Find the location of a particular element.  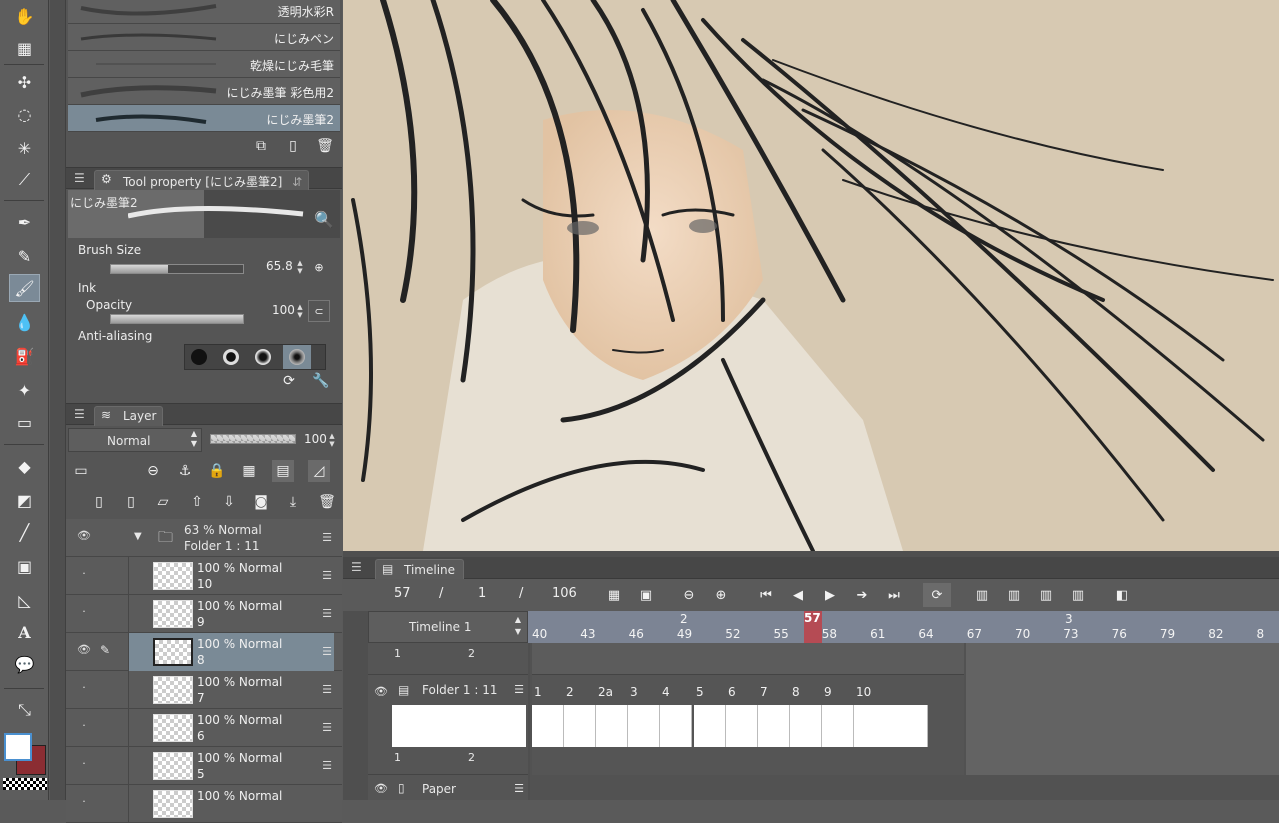

transparent-color-icon is located at coordinates (25, 784).